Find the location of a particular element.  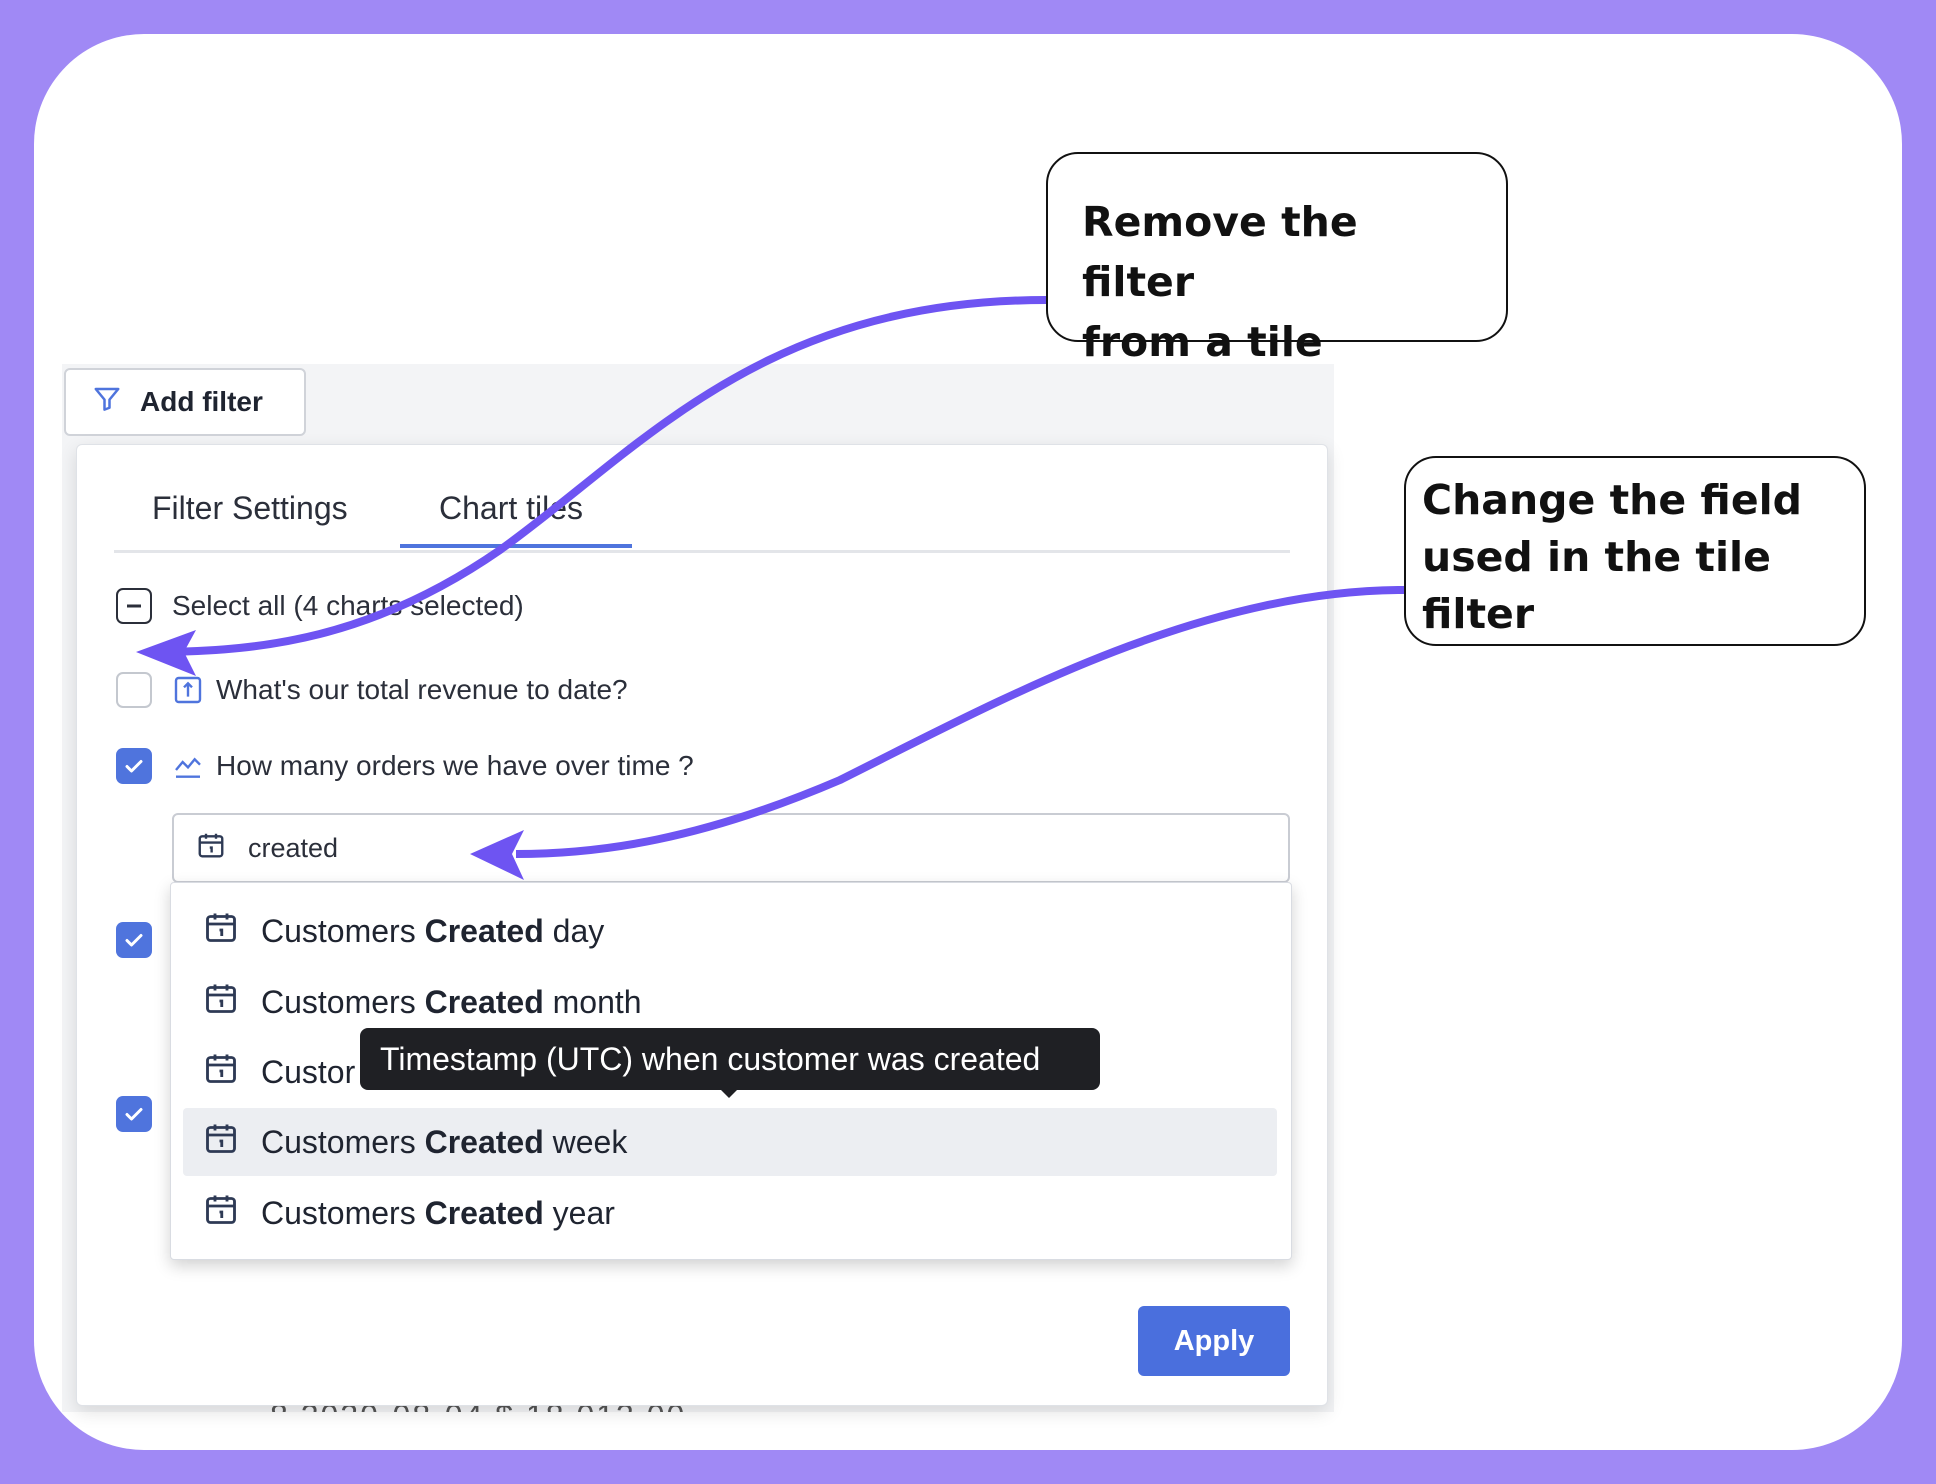

select-all-row: Select all (4 charts selected) is located at coordinates (320, 606).